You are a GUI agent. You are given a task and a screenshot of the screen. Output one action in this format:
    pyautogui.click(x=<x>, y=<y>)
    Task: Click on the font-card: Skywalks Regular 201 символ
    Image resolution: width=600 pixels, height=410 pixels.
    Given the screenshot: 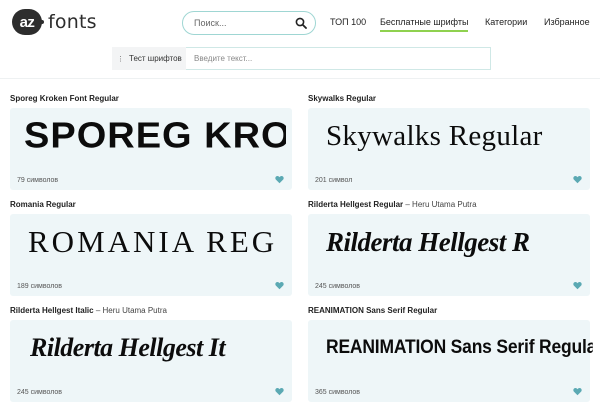 What is the action you would take?
    pyautogui.click(x=449, y=149)
    